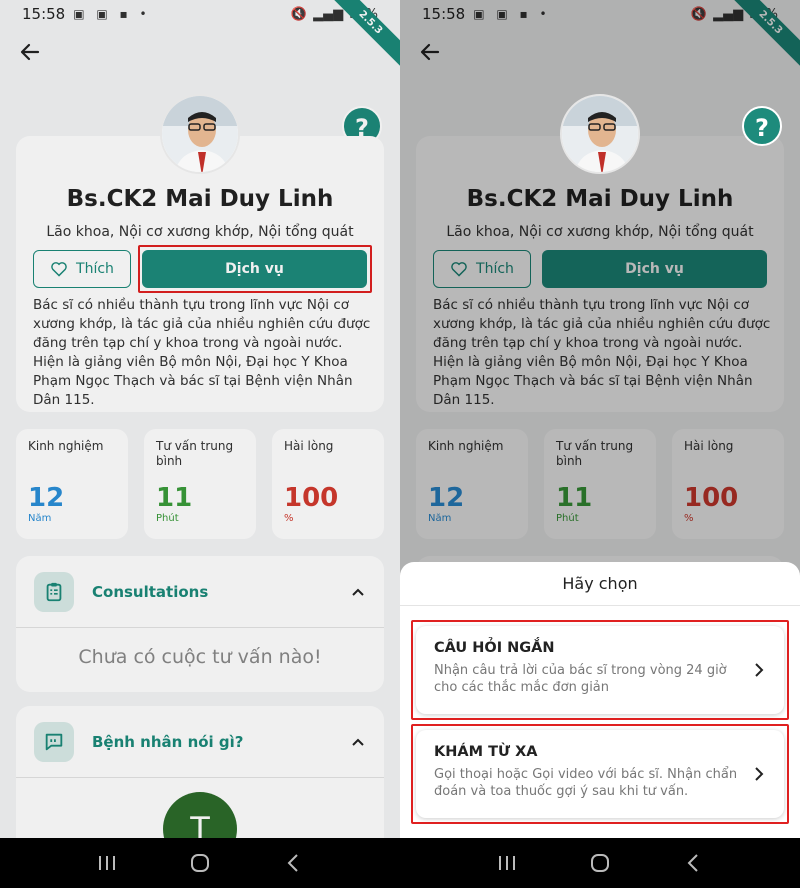  I want to click on consultations-section: Consultations Chưa có cuộc tư vấn nào!, so click(200, 624).